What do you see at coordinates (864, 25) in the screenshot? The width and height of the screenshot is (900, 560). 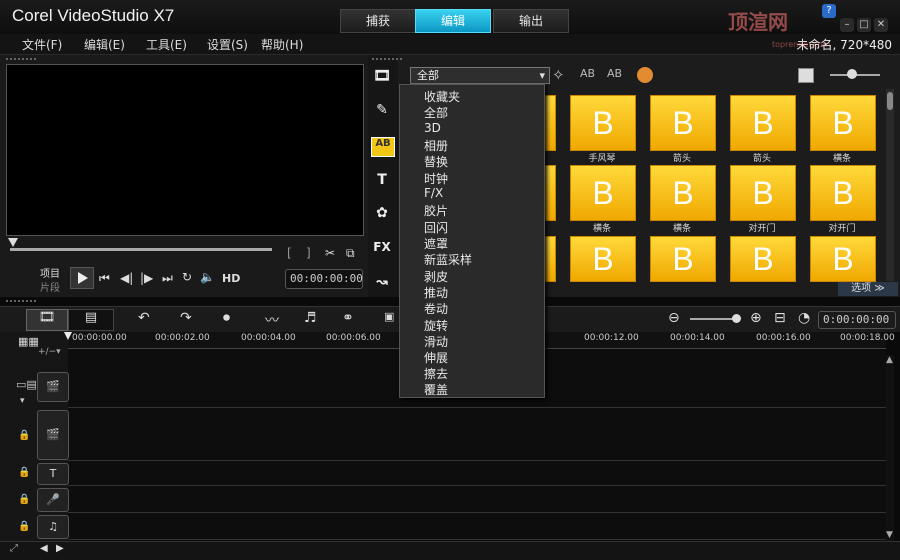 I see `maximize-icon: □` at bounding box center [864, 25].